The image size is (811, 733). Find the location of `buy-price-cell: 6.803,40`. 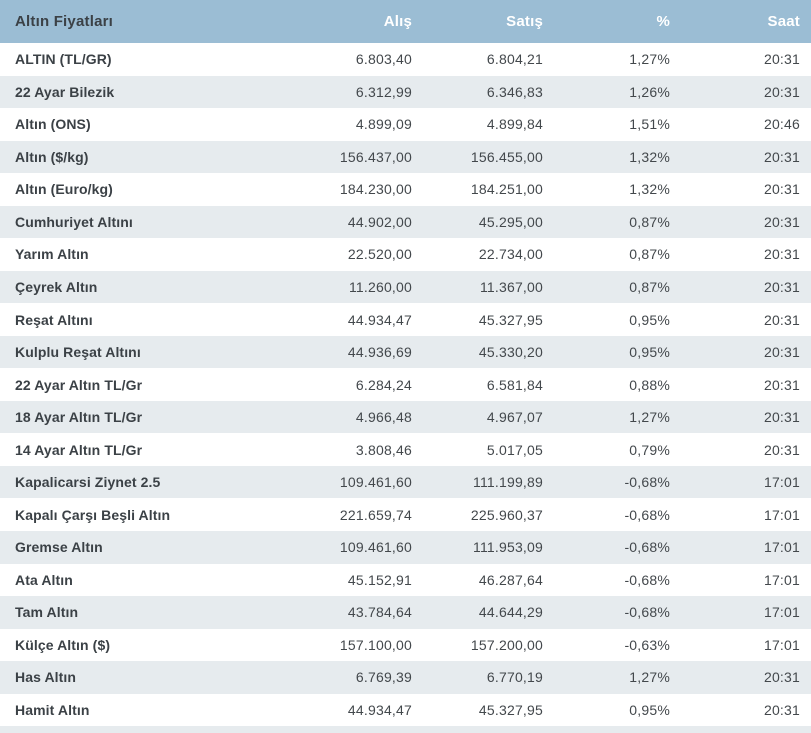

buy-price-cell: 6.803,40 is located at coordinates (383, 59).